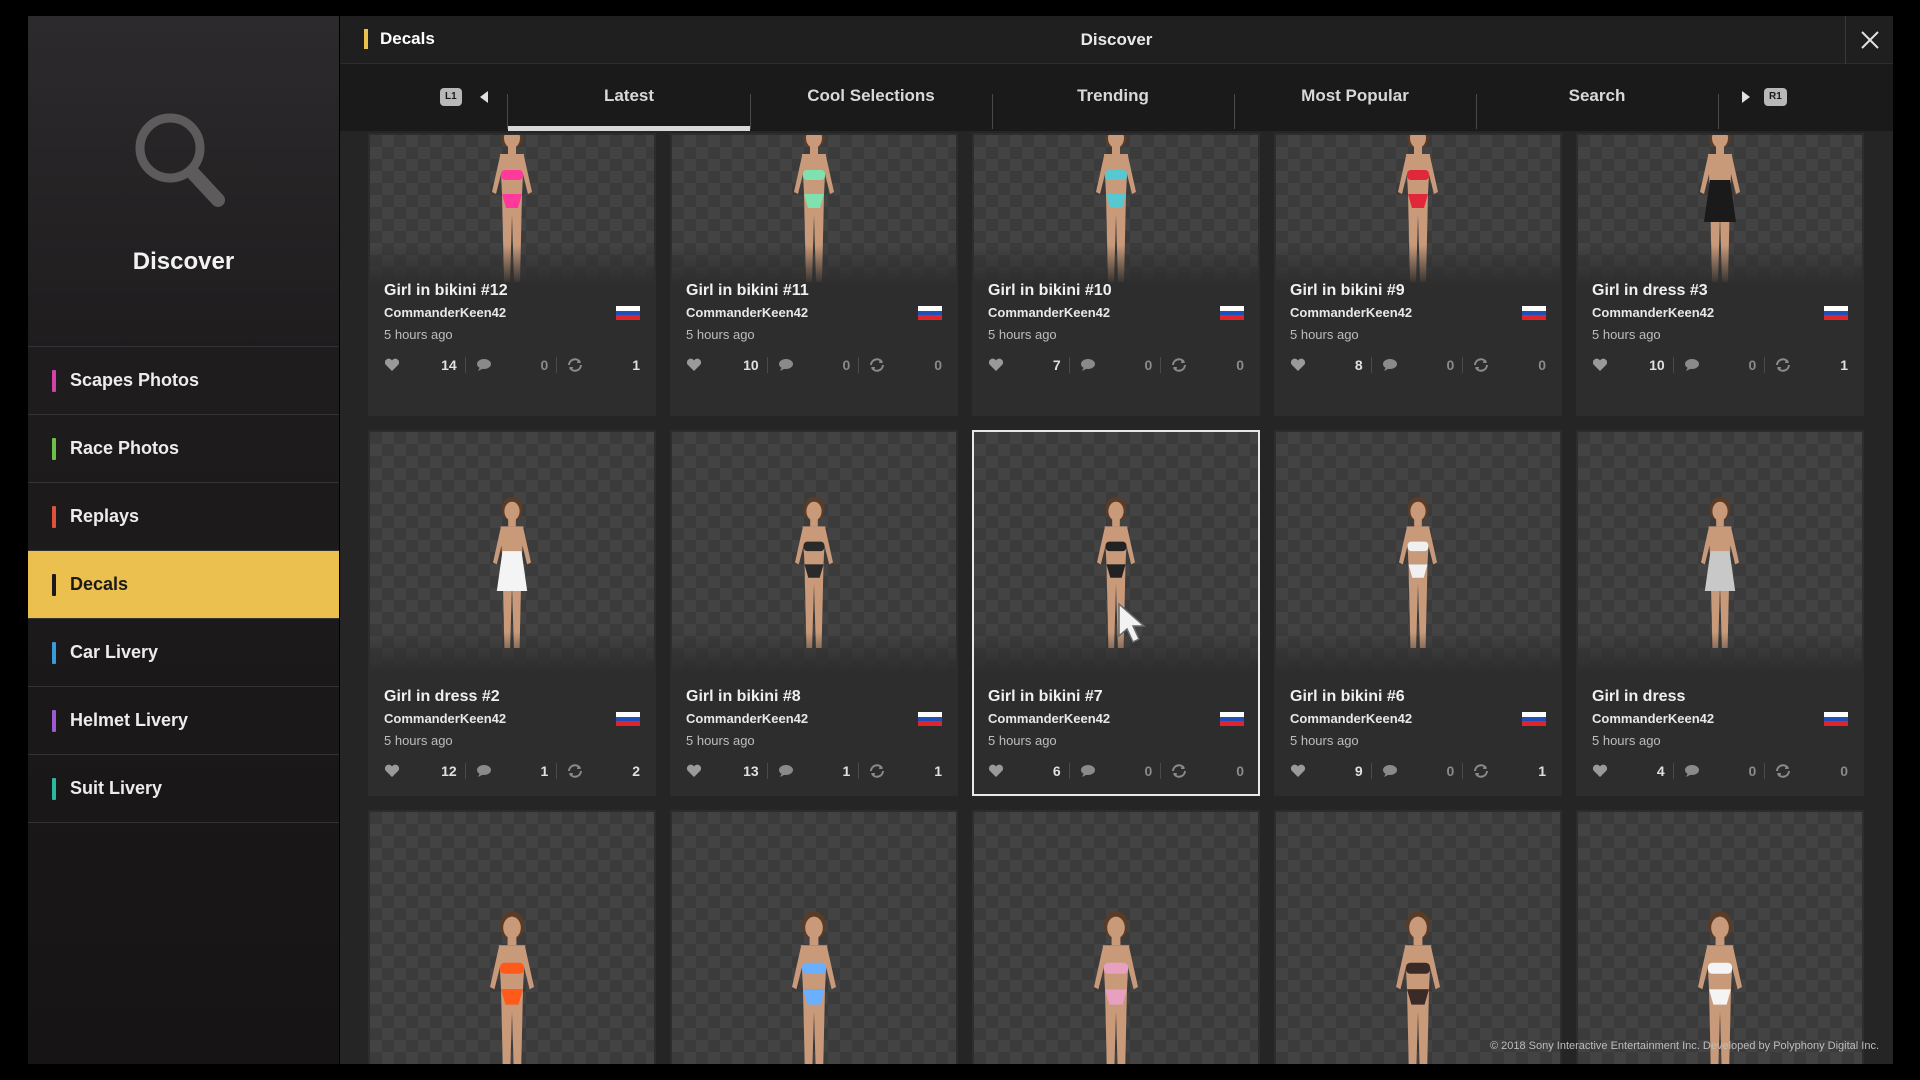  I want to click on decal-card: Girl in bikini #3, so click(1116, 937).